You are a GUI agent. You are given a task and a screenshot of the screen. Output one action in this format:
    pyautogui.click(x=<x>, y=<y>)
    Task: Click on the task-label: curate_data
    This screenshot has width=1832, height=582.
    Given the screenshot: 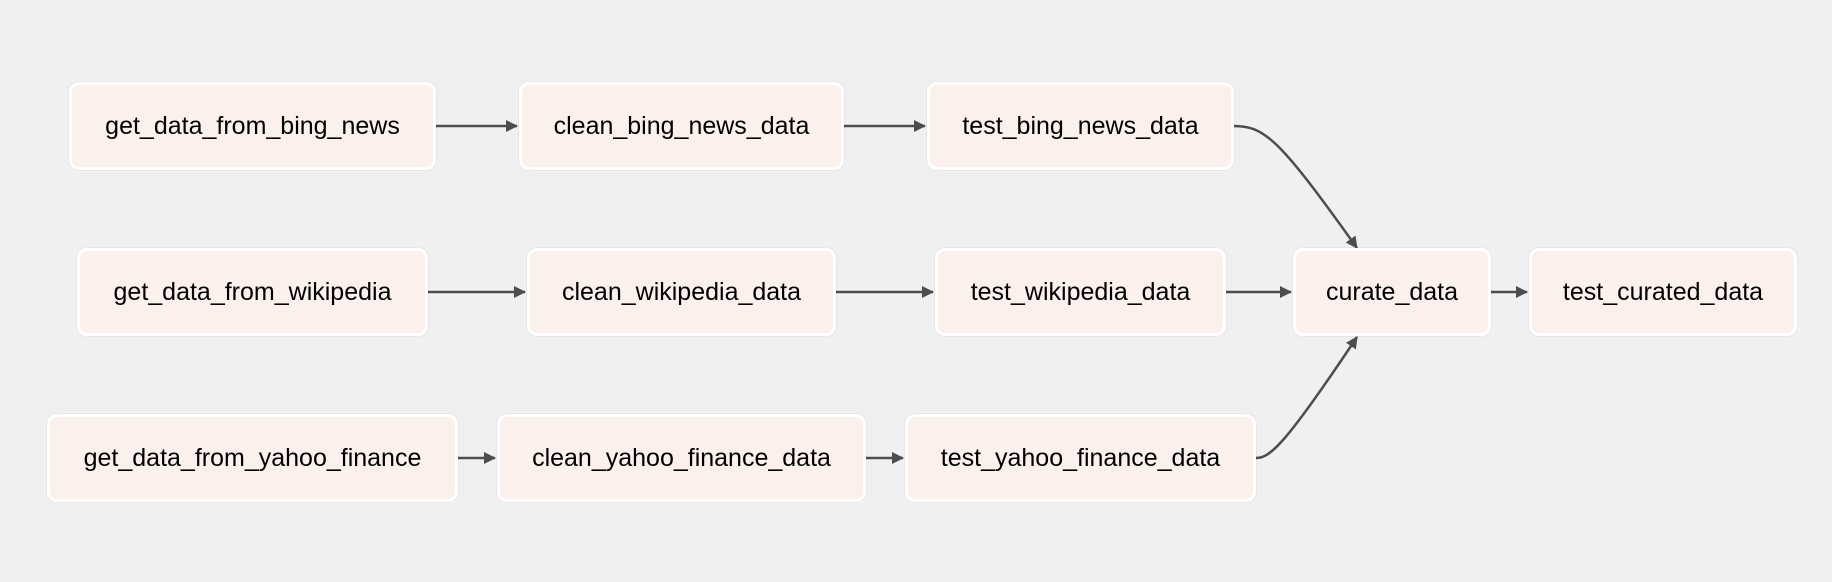 What is the action you would take?
    pyautogui.click(x=1392, y=291)
    